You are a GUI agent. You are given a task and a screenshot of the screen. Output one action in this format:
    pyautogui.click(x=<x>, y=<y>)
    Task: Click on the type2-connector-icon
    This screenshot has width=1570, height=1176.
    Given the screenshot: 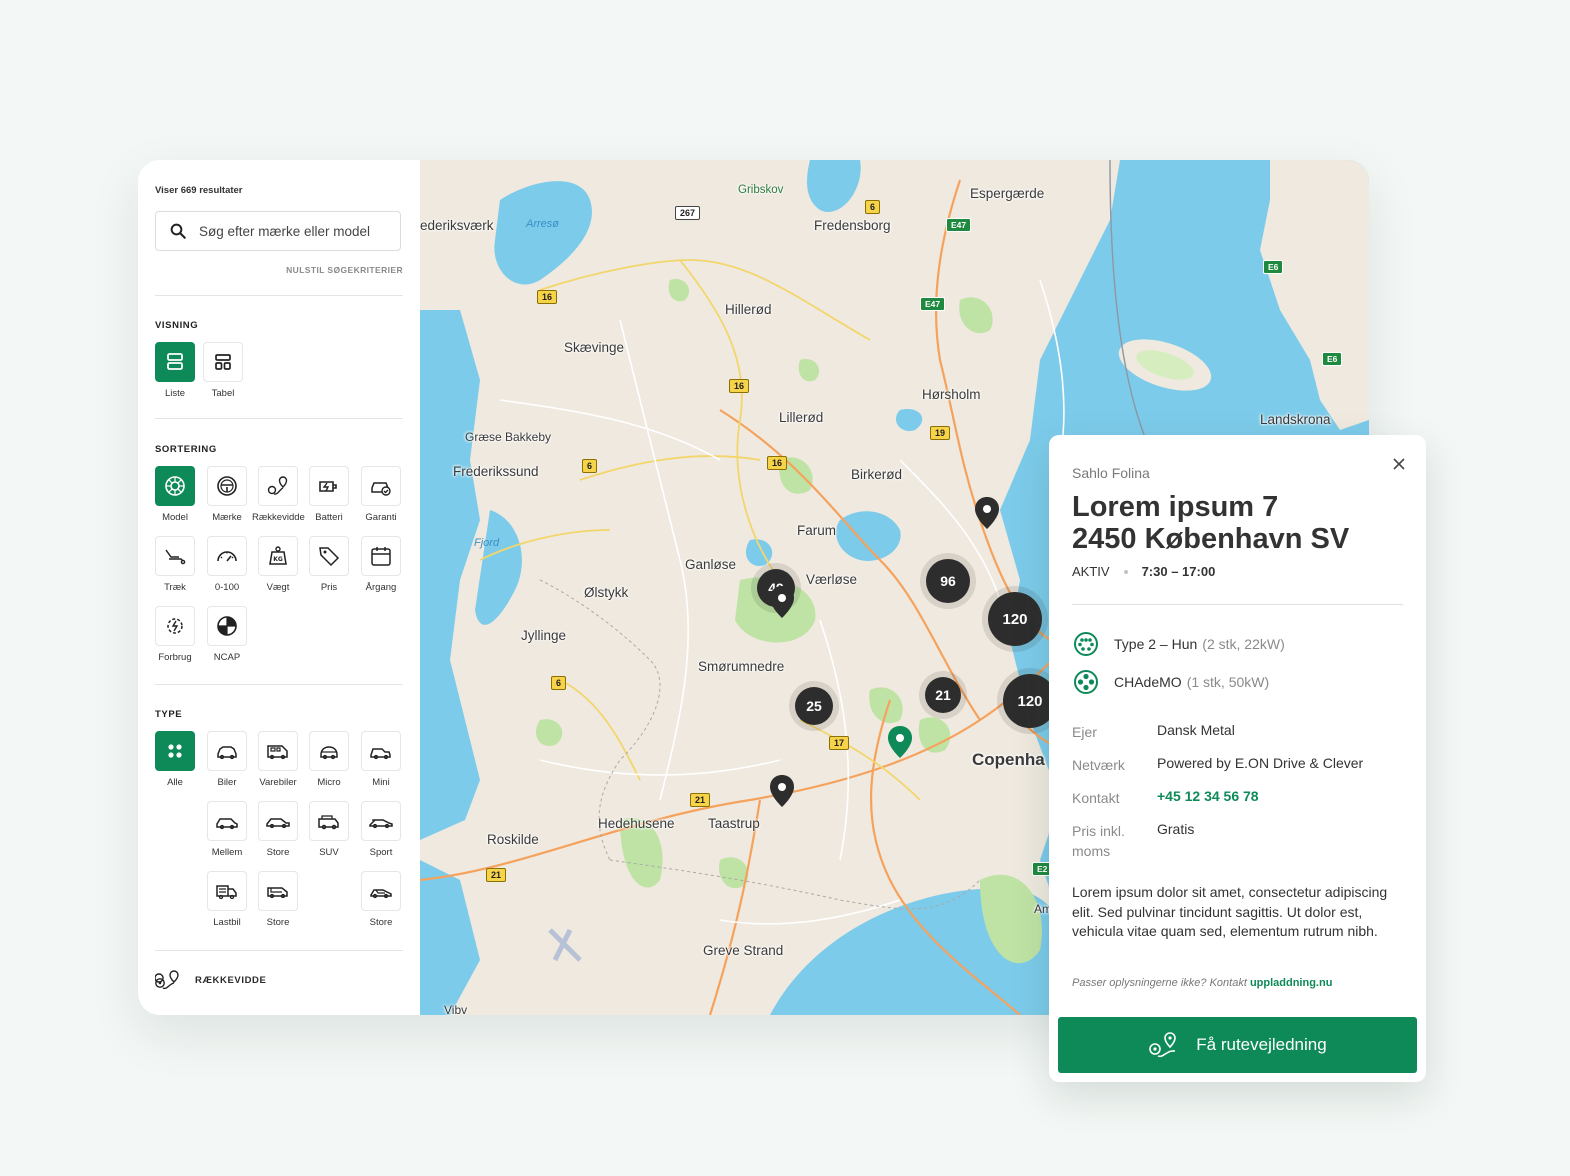 What is the action you would take?
    pyautogui.click(x=1086, y=644)
    